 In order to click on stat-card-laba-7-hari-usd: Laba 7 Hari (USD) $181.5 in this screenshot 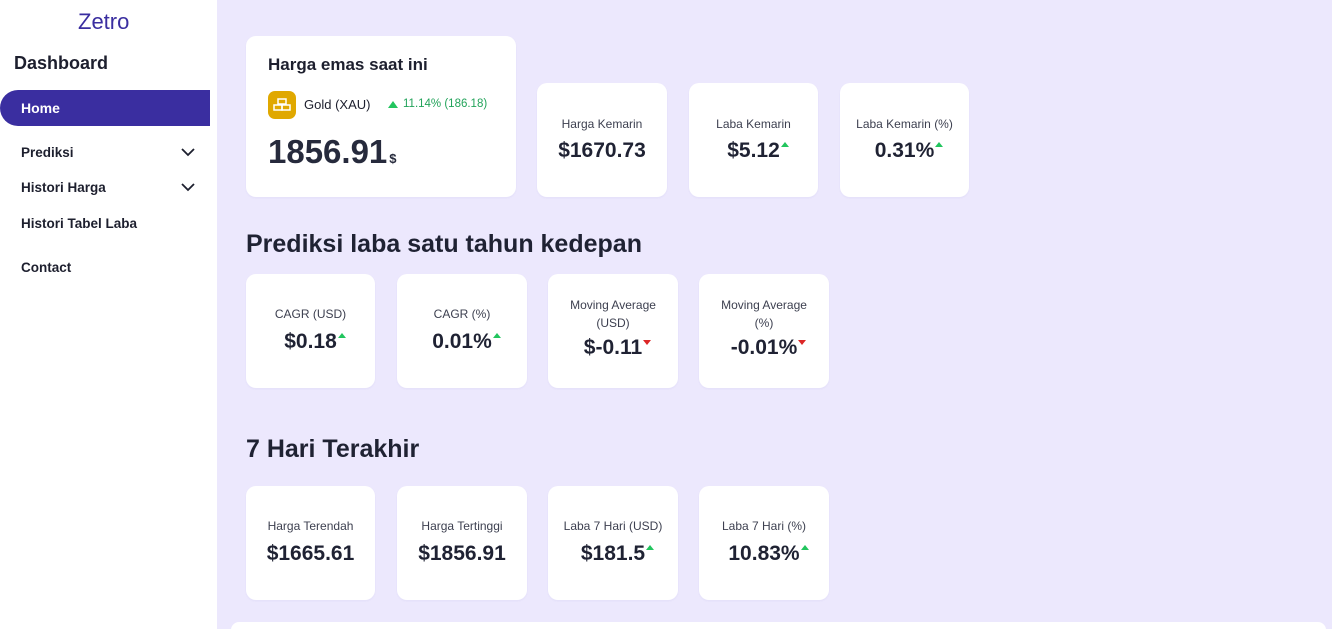, I will do `click(613, 543)`.